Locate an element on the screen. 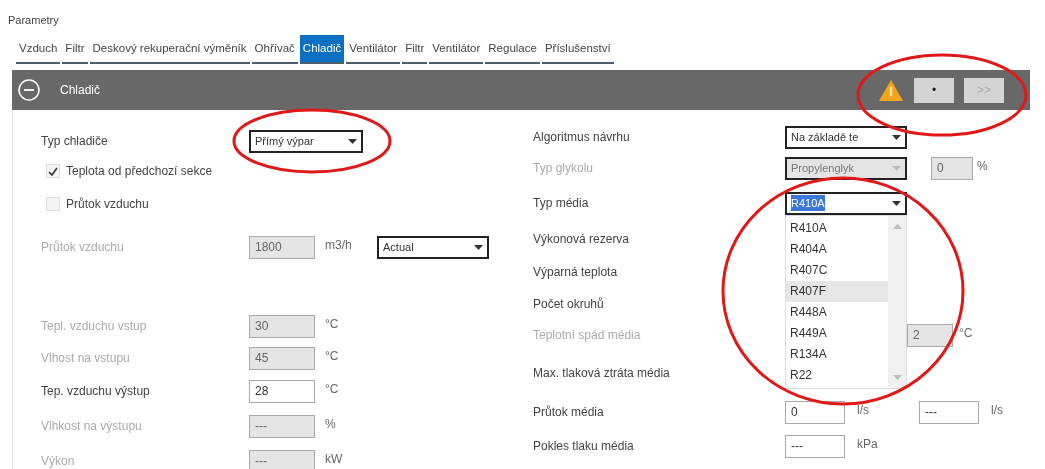 The height and width of the screenshot is (469, 1045). field-label: Průtok média is located at coordinates (569, 412).